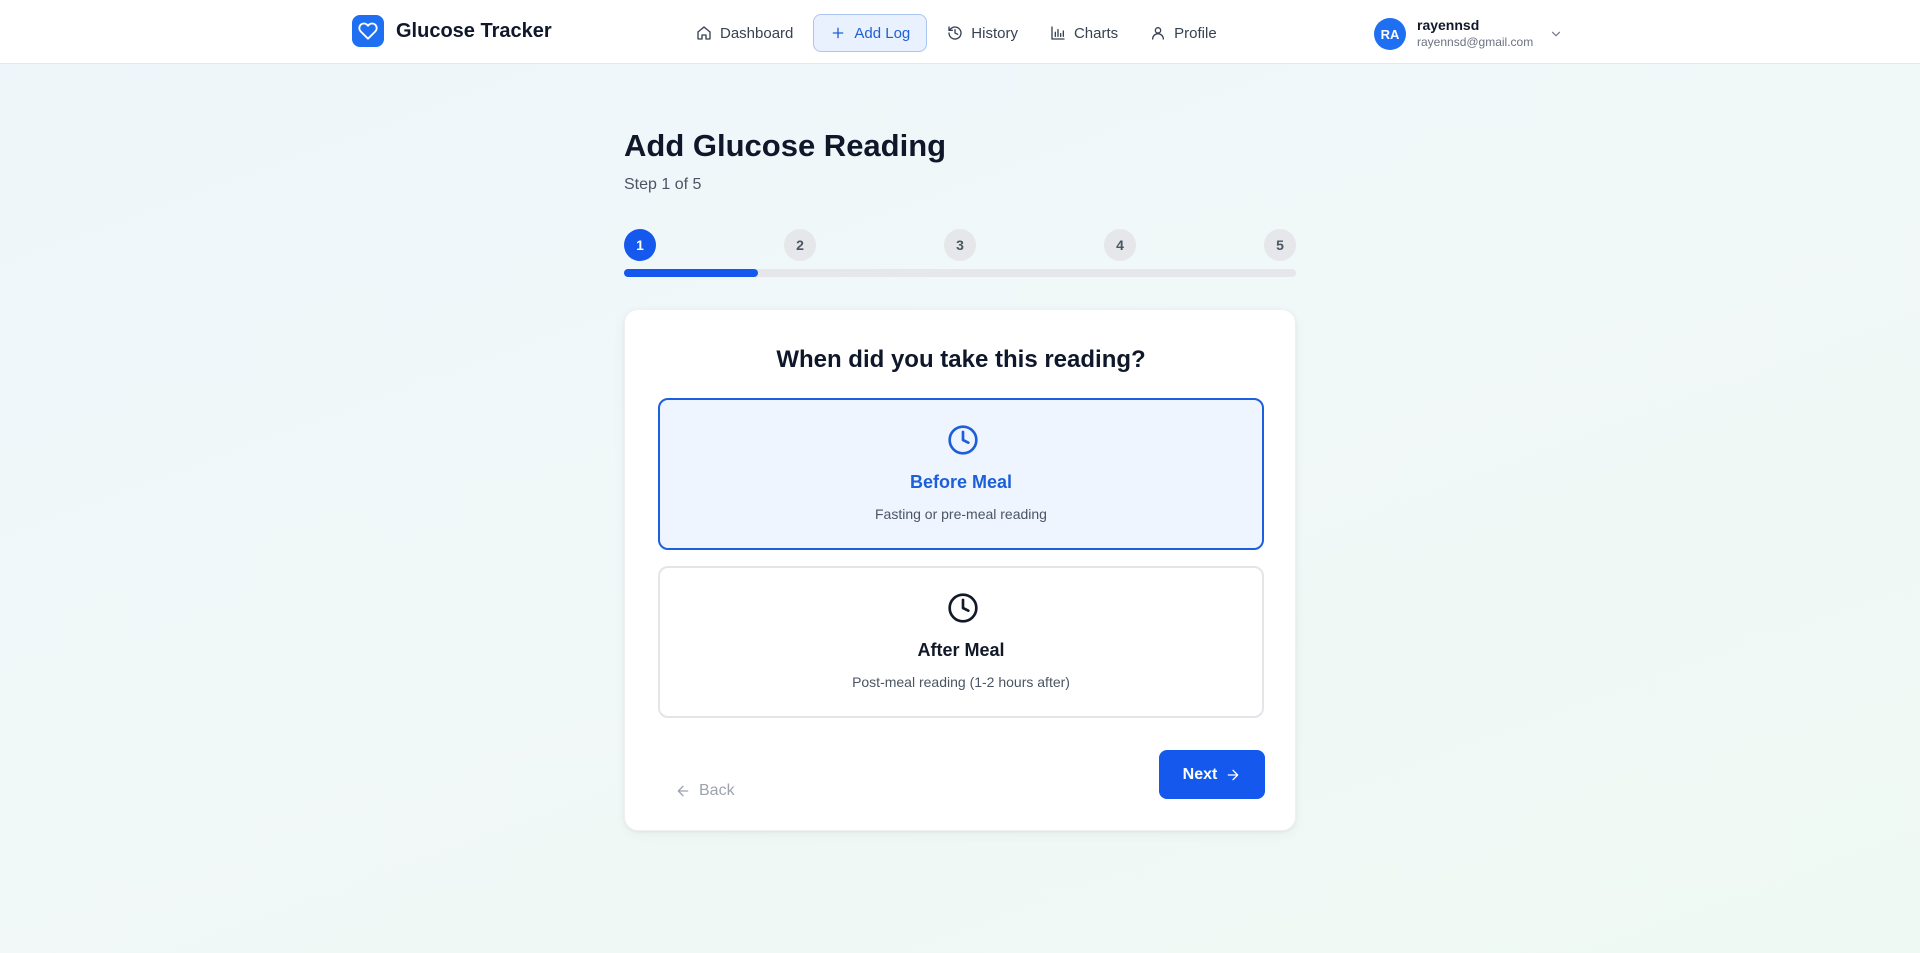 The width and height of the screenshot is (1920, 953). Describe the element at coordinates (1058, 33) in the screenshot. I see `bar-chart-icon` at that location.